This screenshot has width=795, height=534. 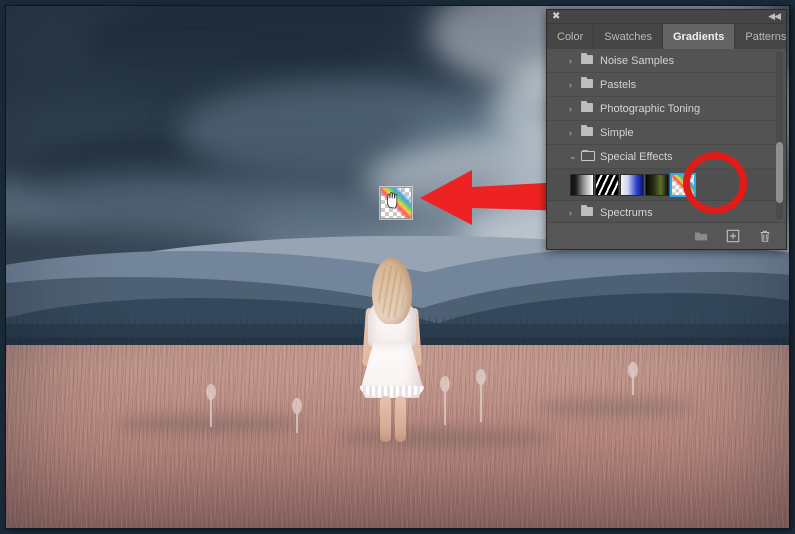 What do you see at coordinates (666, 85) in the screenshot?
I see `list-item-pastels: › Pastels` at bounding box center [666, 85].